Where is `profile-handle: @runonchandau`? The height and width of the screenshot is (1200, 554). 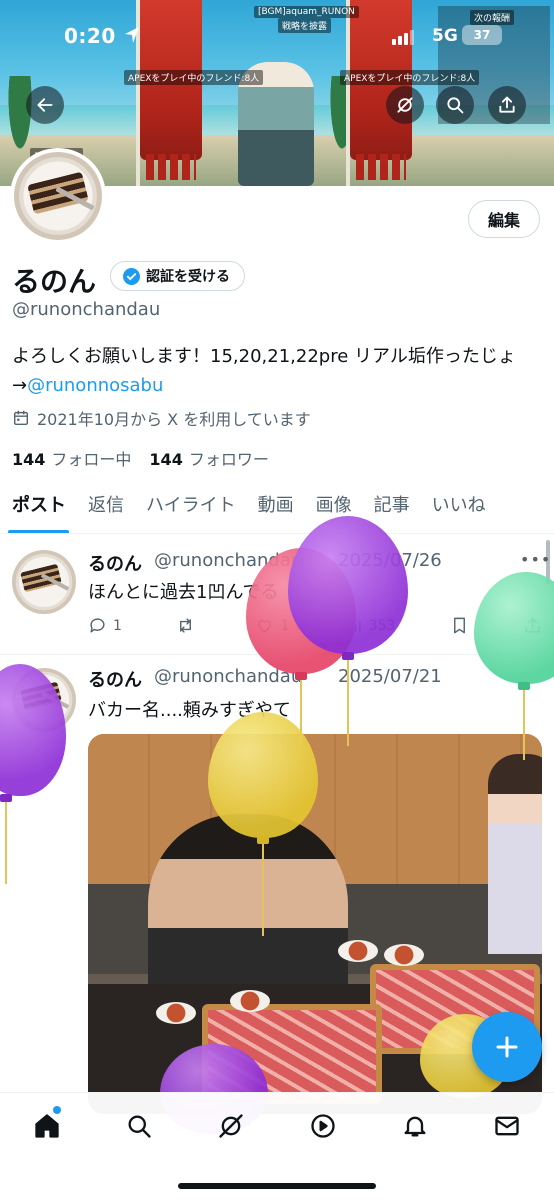
profile-handle: @runonchandau is located at coordinates (86, 309).